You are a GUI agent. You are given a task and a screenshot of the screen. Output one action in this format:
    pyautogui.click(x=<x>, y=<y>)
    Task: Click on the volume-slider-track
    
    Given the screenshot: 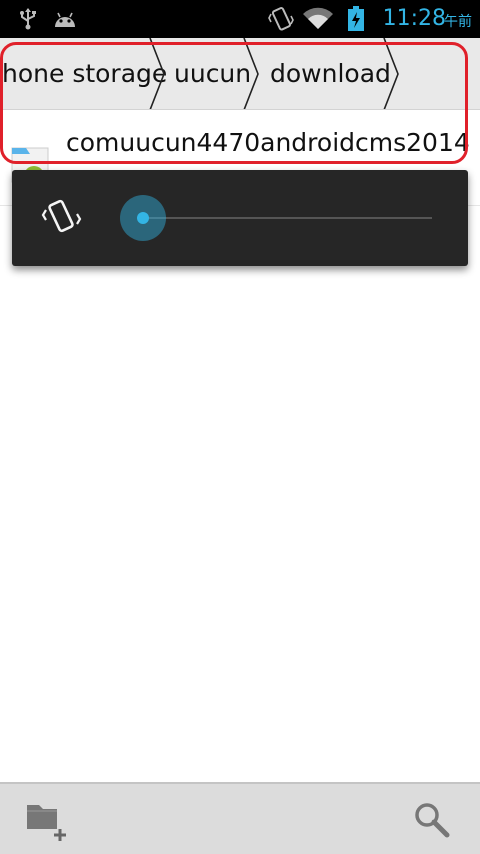 What is the action you would take?
    pyautogui.click(x=288, y=218)
    